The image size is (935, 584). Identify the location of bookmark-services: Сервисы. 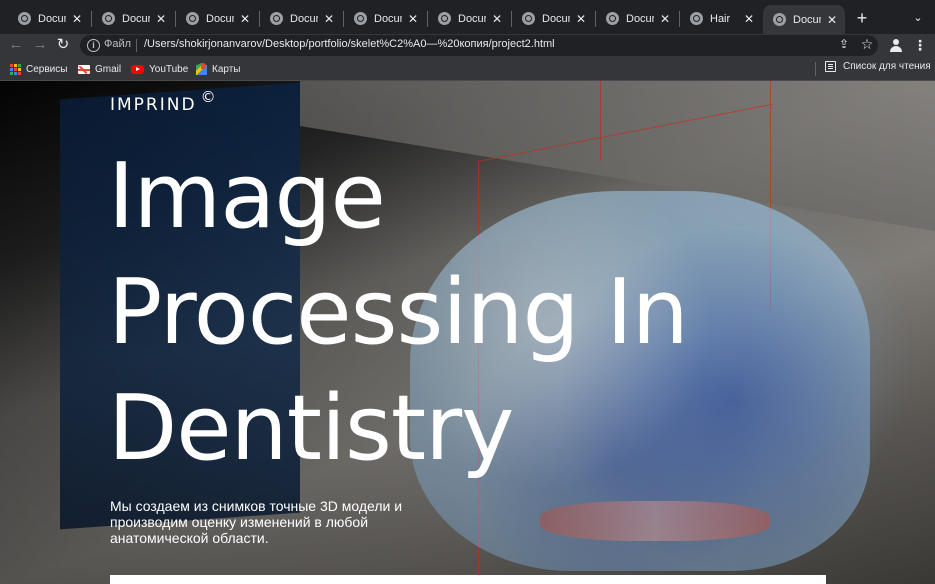
(38, 69).